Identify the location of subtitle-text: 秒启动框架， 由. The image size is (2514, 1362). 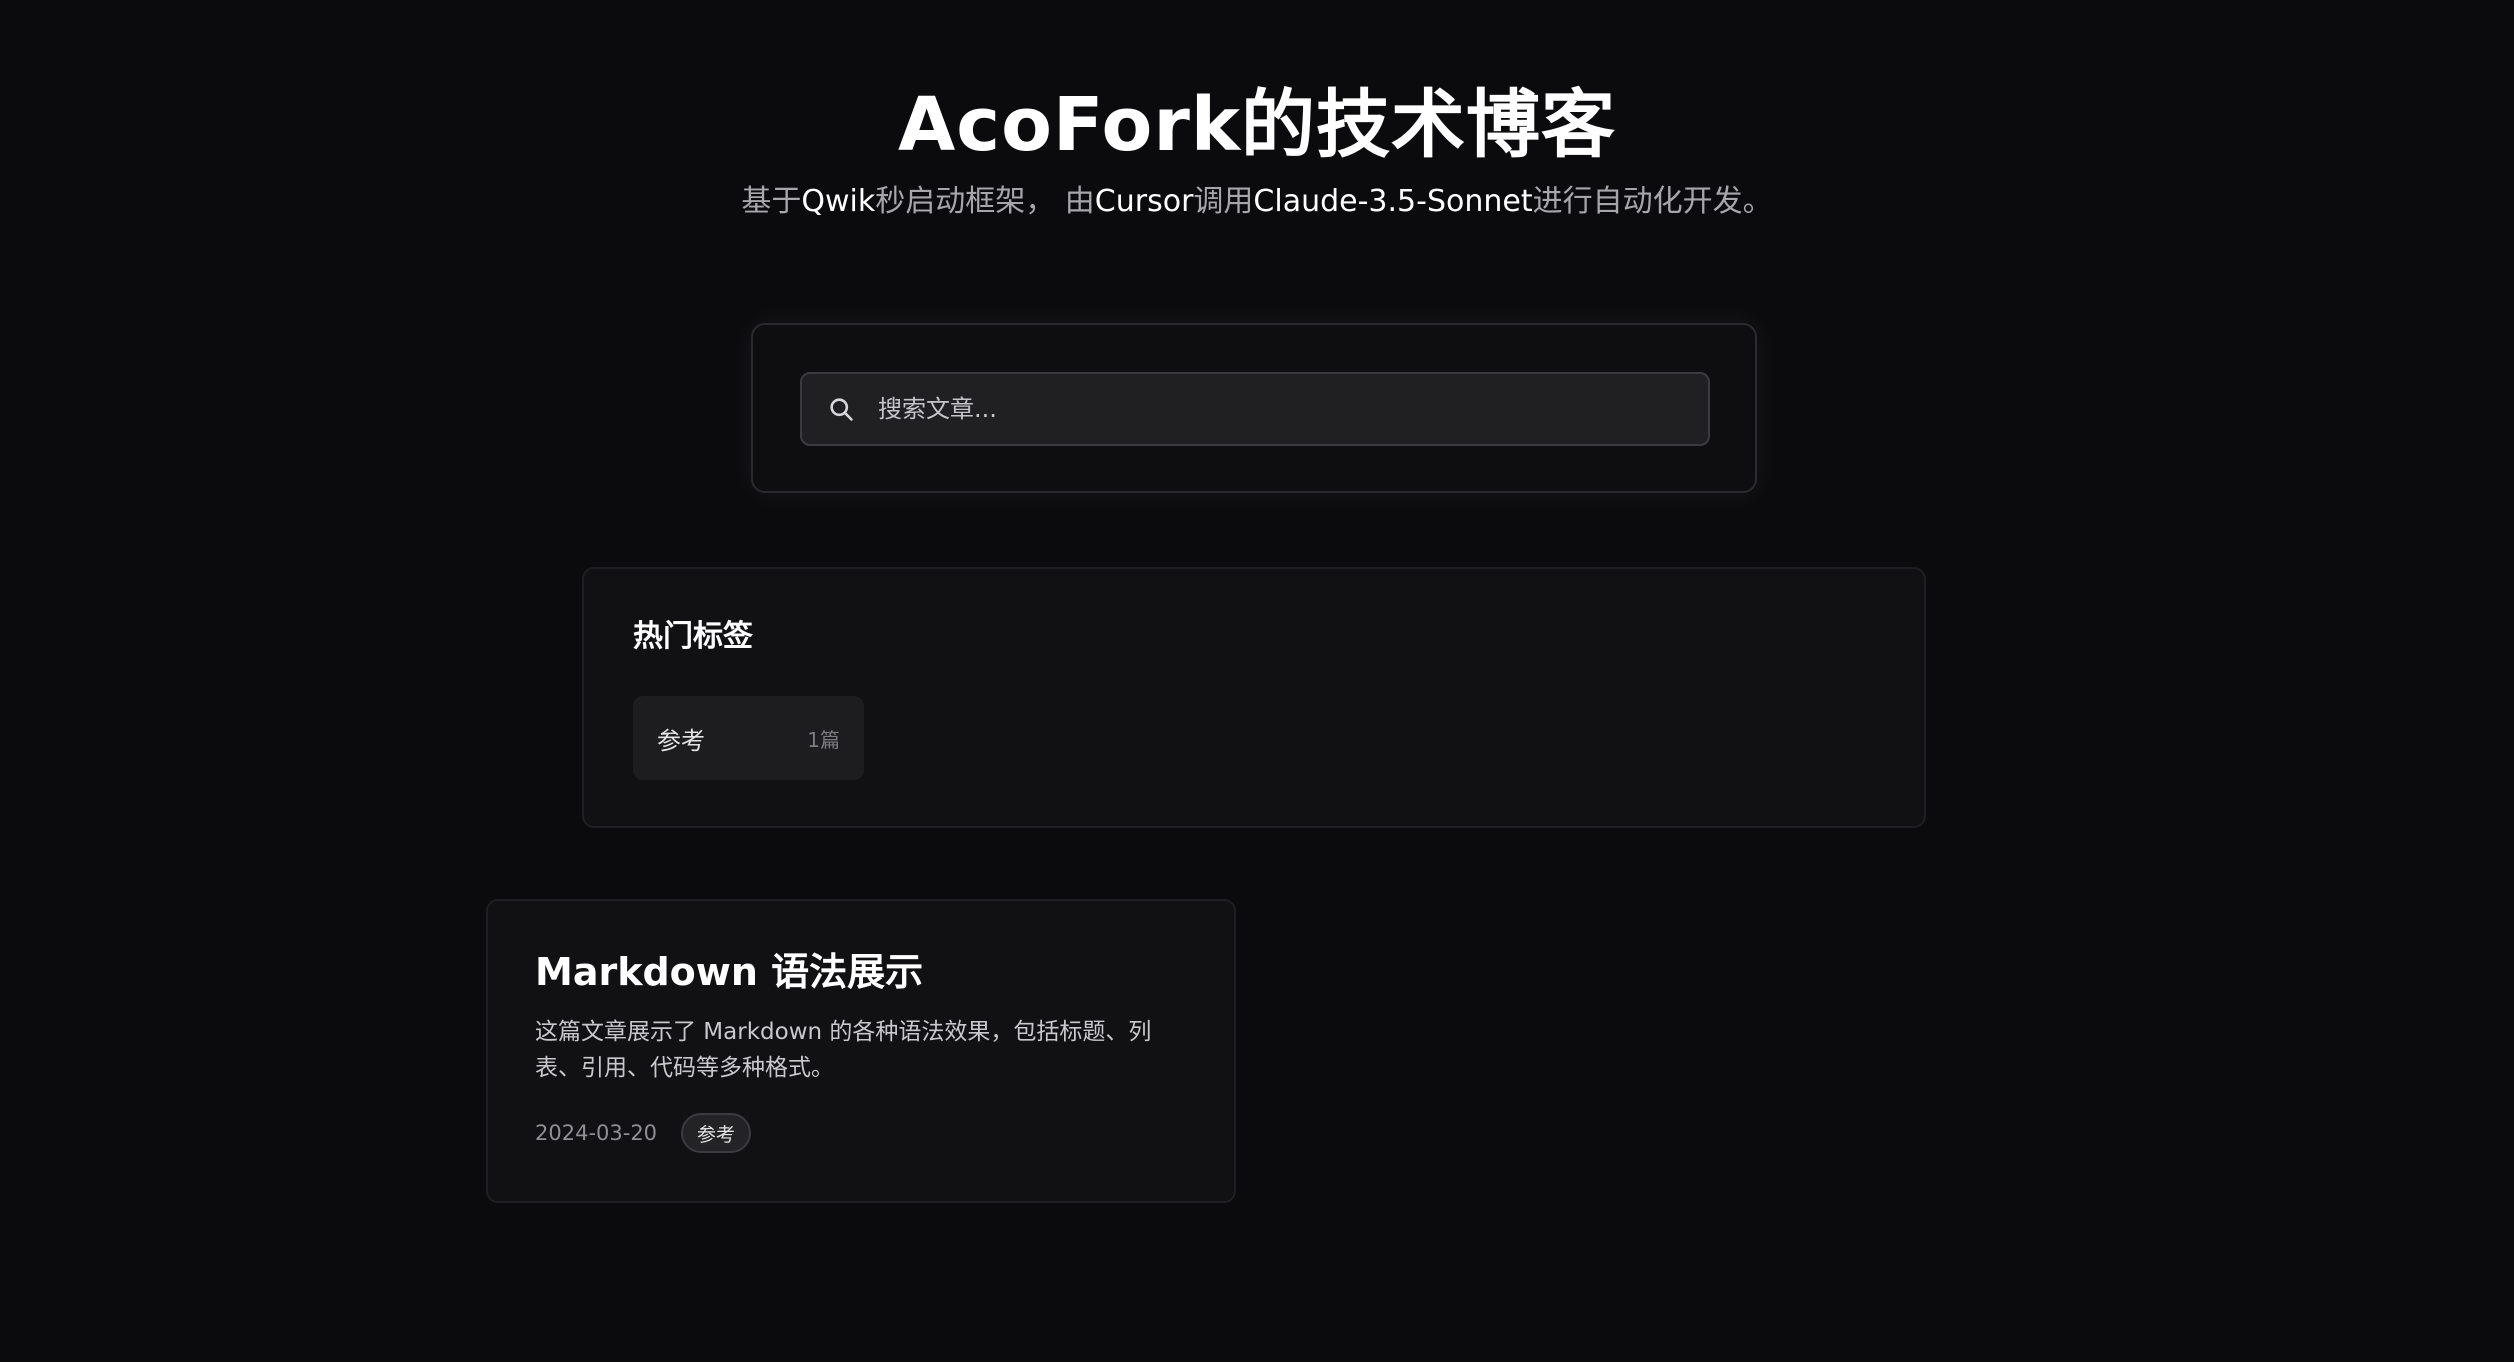
(985, 201).